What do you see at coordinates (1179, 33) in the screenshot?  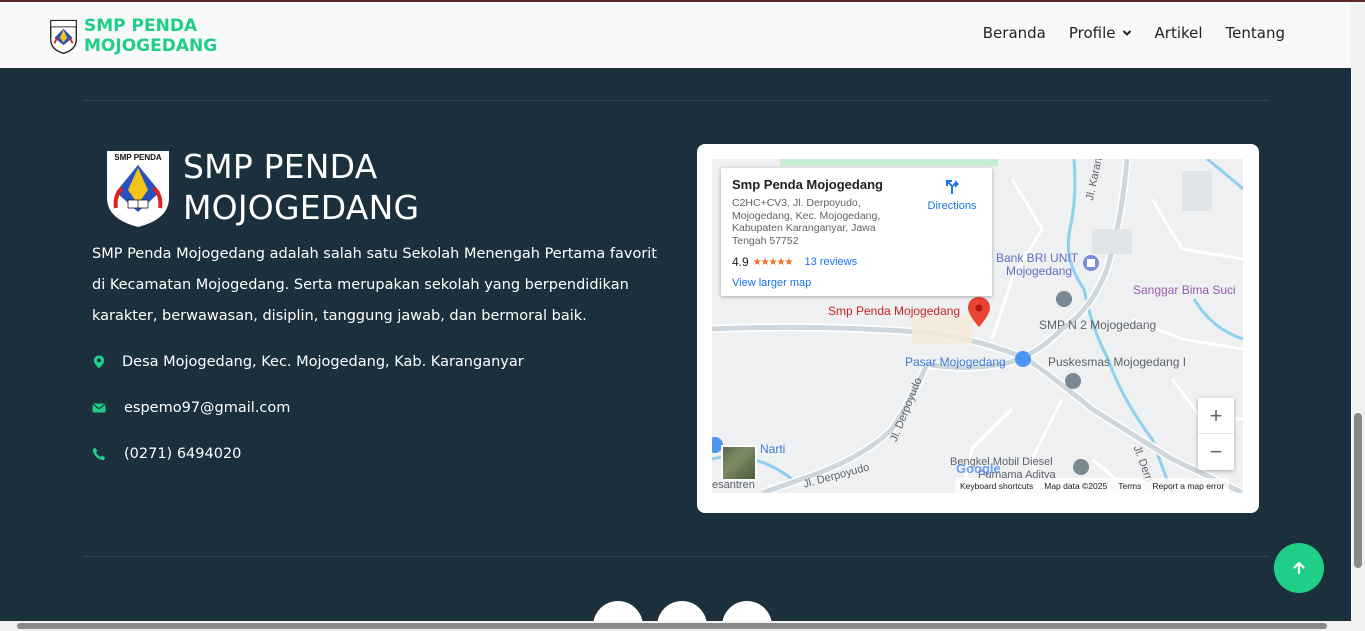 I see `nav-artikel: Artikel` at bounding box center [1179, 33].